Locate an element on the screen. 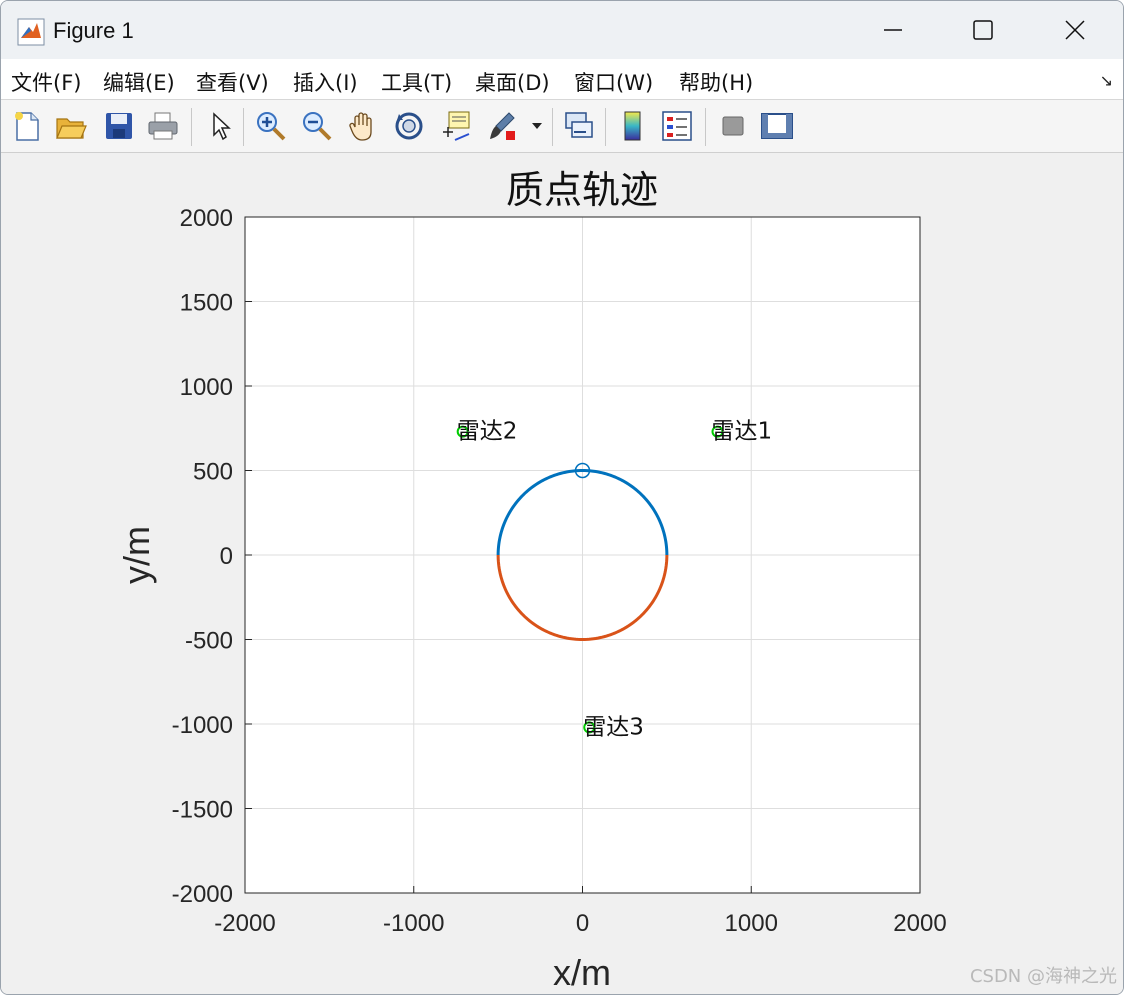 The height and width of the screenshot is (995, 1124). open-file-button is located at coordinates (71, 126).